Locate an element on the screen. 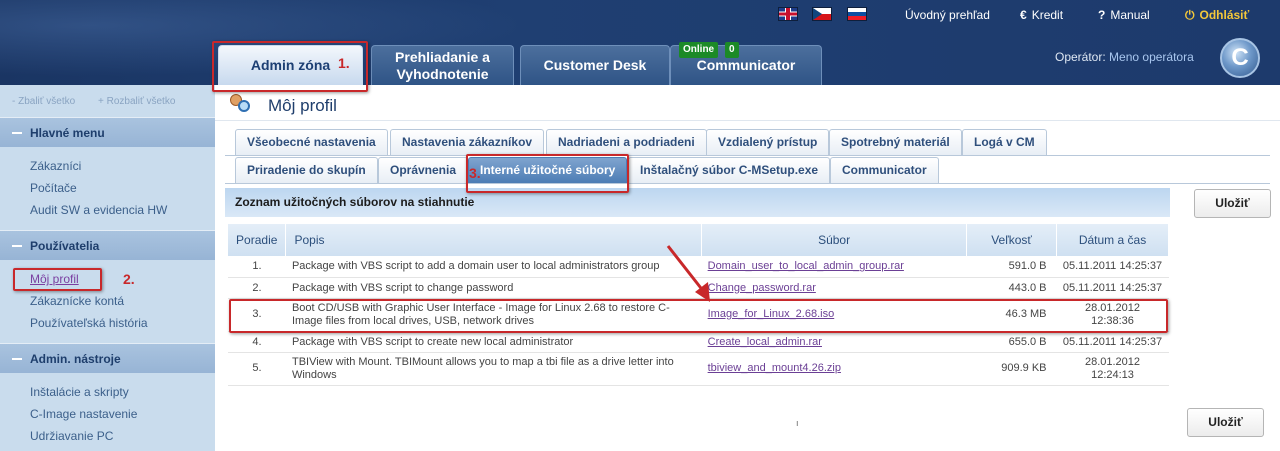 Image resolution: width=1280 pixels, height=451 pixels. manual-link: ? Manual is located at coordinates (1124, 15).